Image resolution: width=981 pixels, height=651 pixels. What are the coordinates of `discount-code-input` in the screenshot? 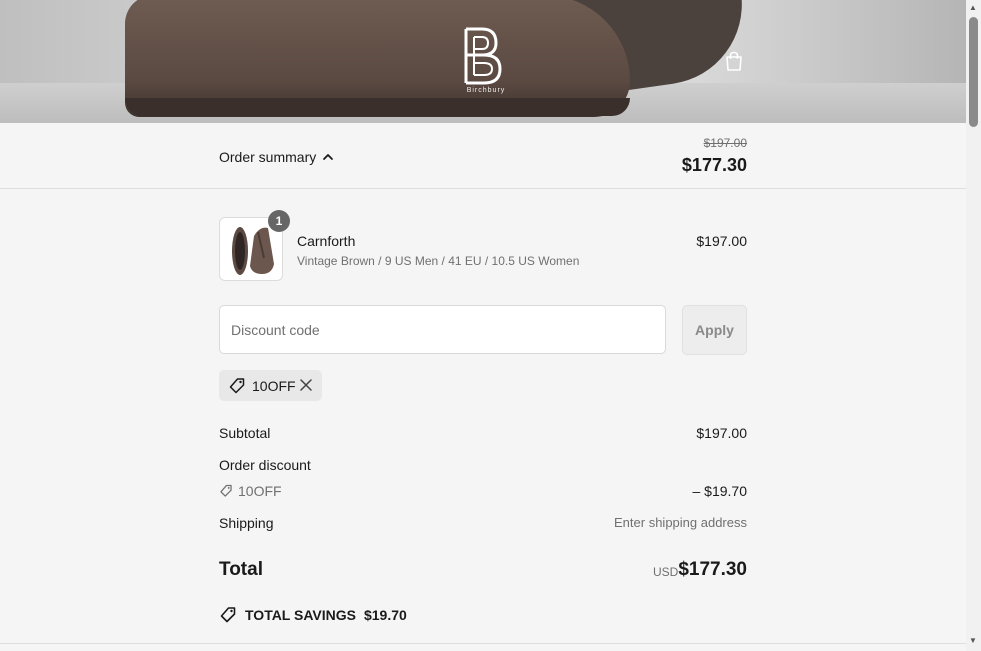 It's located at (442, 329).